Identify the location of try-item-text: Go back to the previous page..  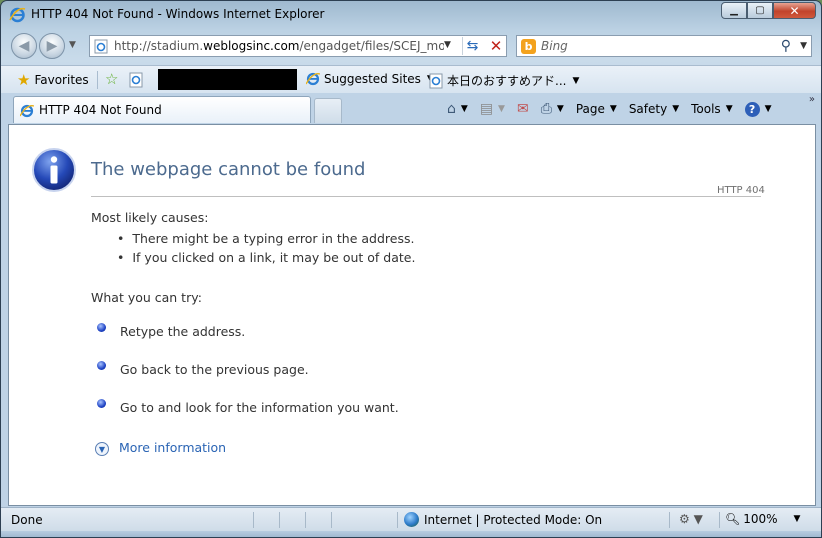
(214, 369).